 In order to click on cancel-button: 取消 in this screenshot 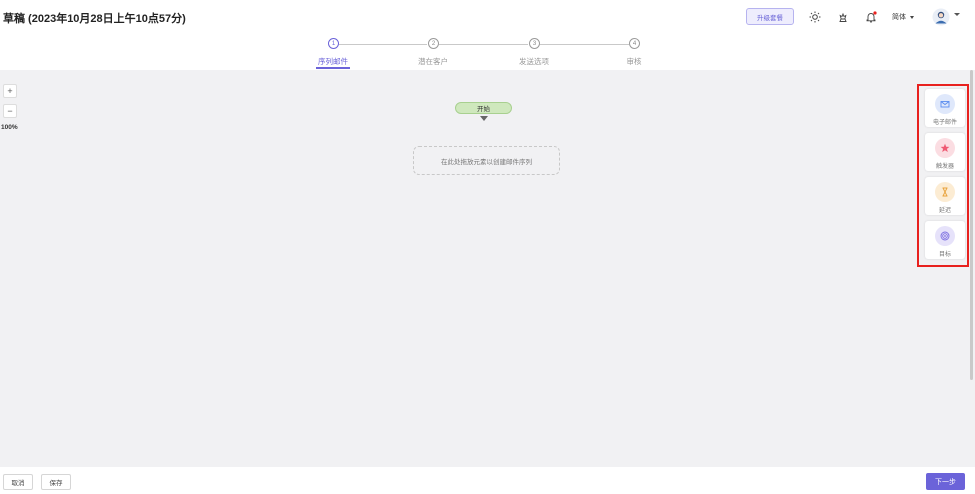, I will do `click(18, 482)`.